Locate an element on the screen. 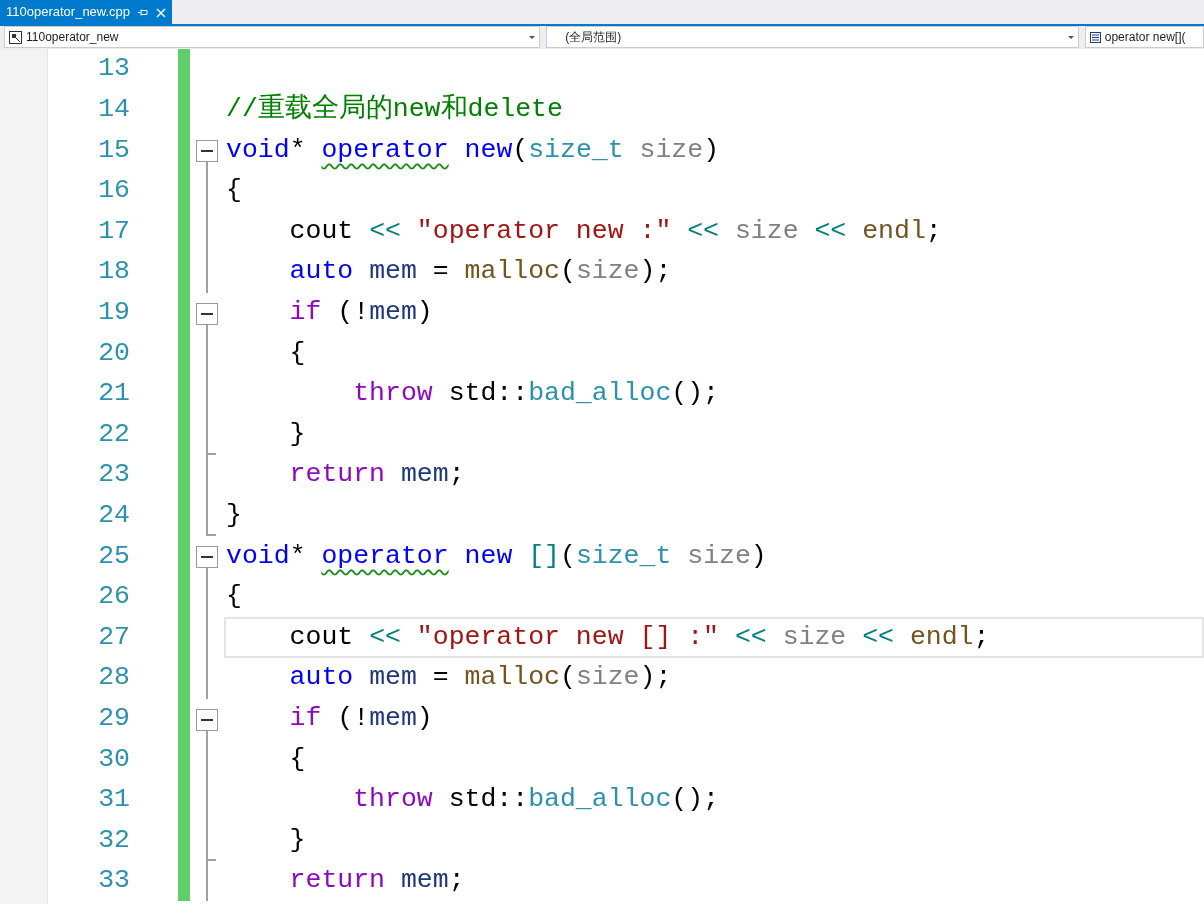  scope-dropdown: (全局范围) is located at coordinates (812, 37).